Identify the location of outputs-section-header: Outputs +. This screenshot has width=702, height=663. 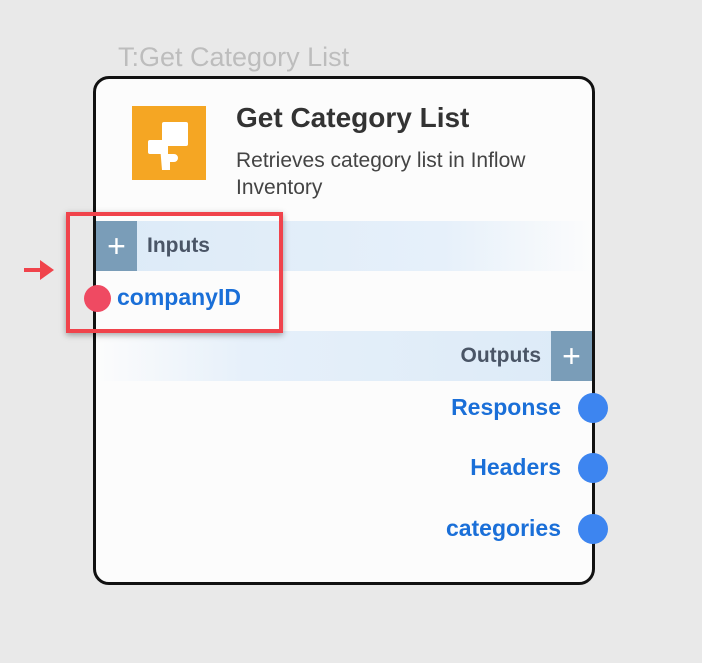
(344, 356).